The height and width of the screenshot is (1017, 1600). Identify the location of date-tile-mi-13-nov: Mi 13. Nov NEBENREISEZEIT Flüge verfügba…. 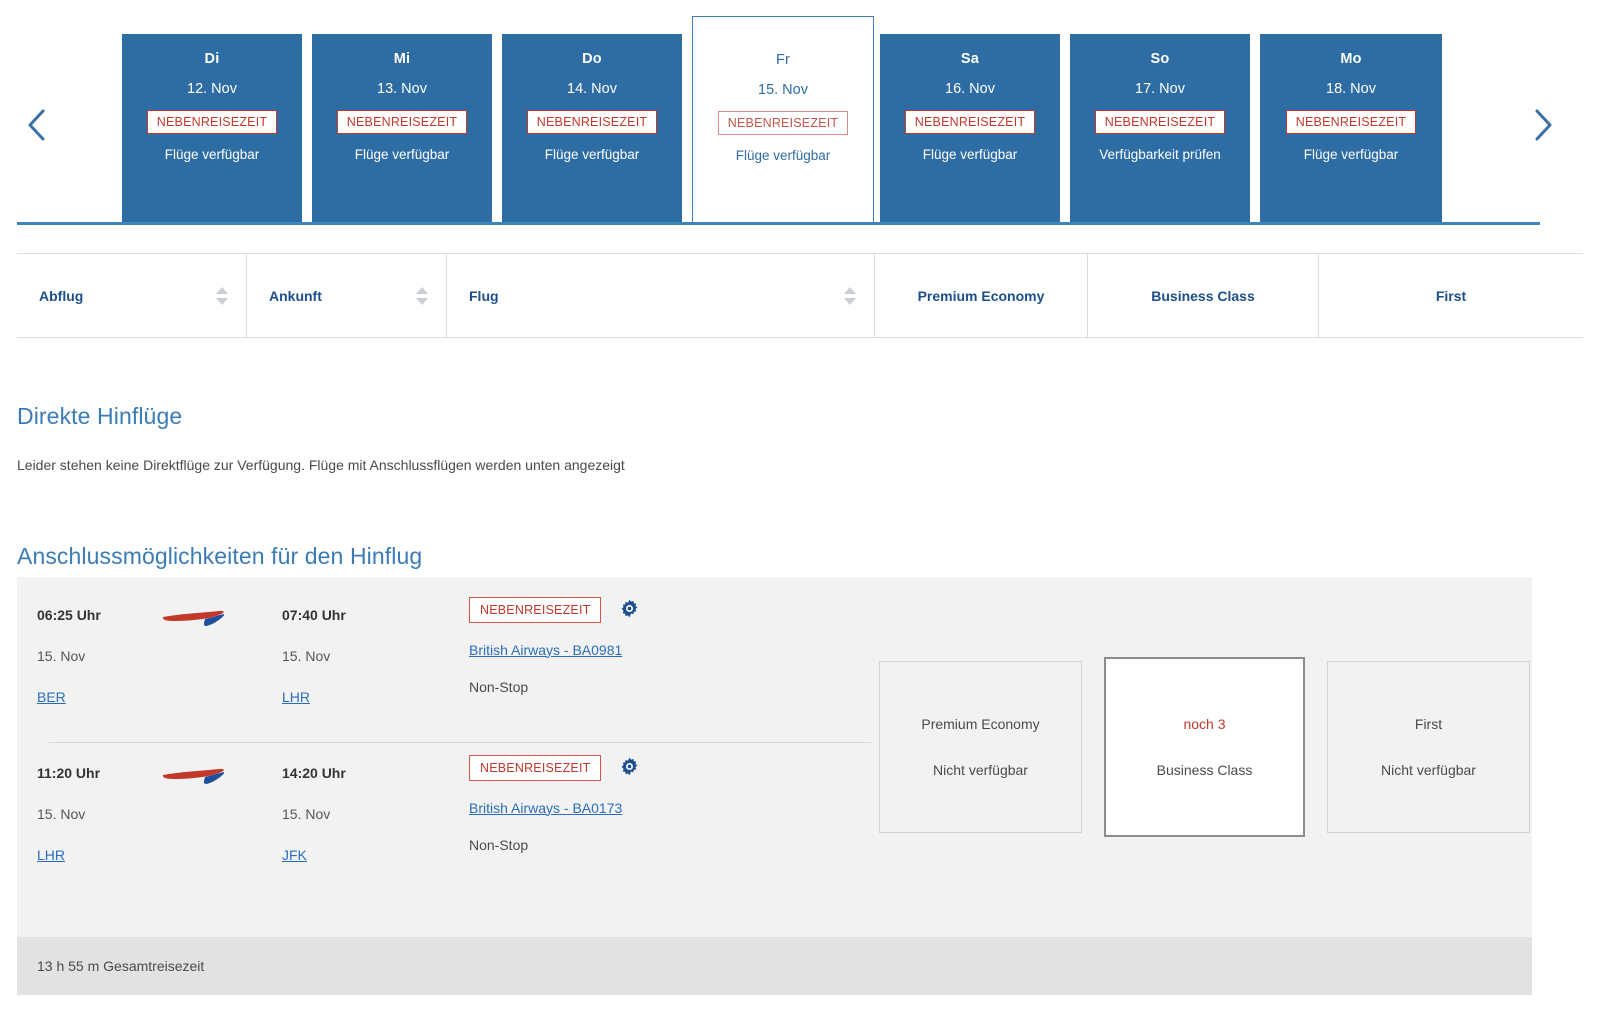
(403, 128).